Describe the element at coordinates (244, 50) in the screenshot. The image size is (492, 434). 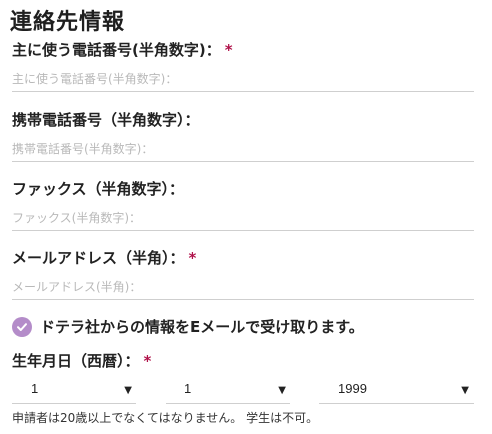
I see `primary-phone-label: 主に使う電話番号(半角数字)： *` at that location.